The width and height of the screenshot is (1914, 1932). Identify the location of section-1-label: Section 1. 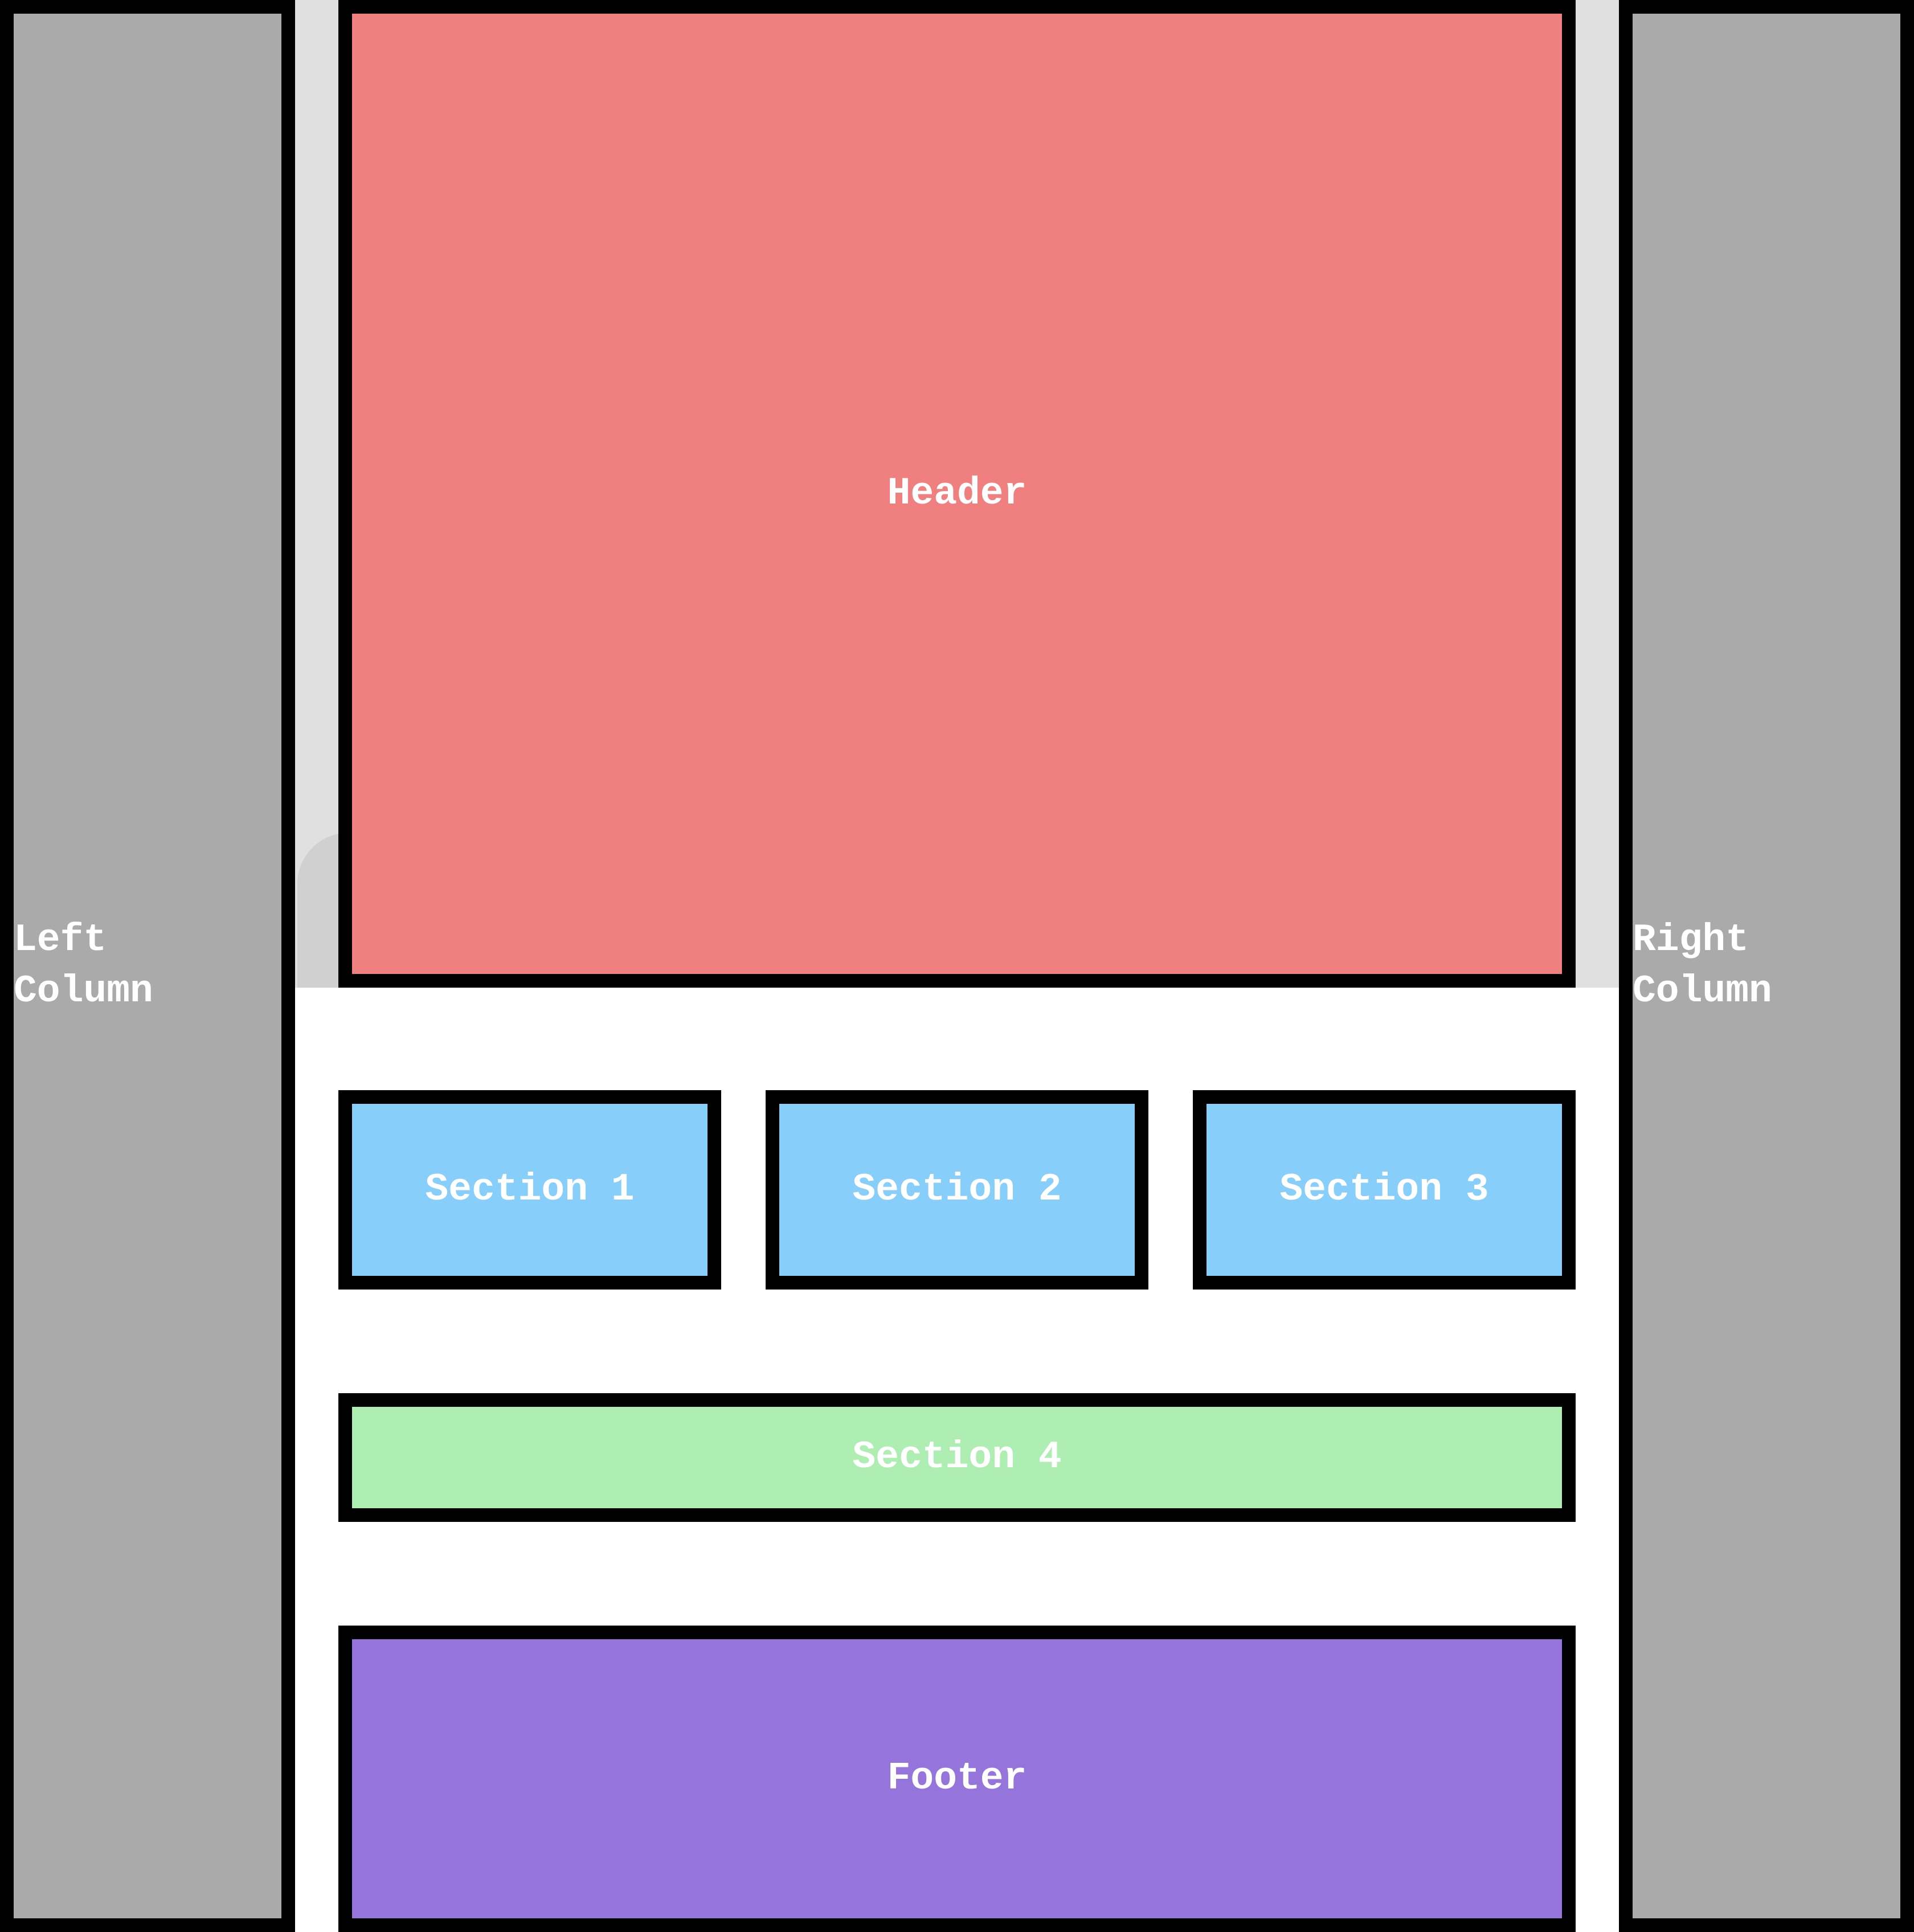
(530, 1189).